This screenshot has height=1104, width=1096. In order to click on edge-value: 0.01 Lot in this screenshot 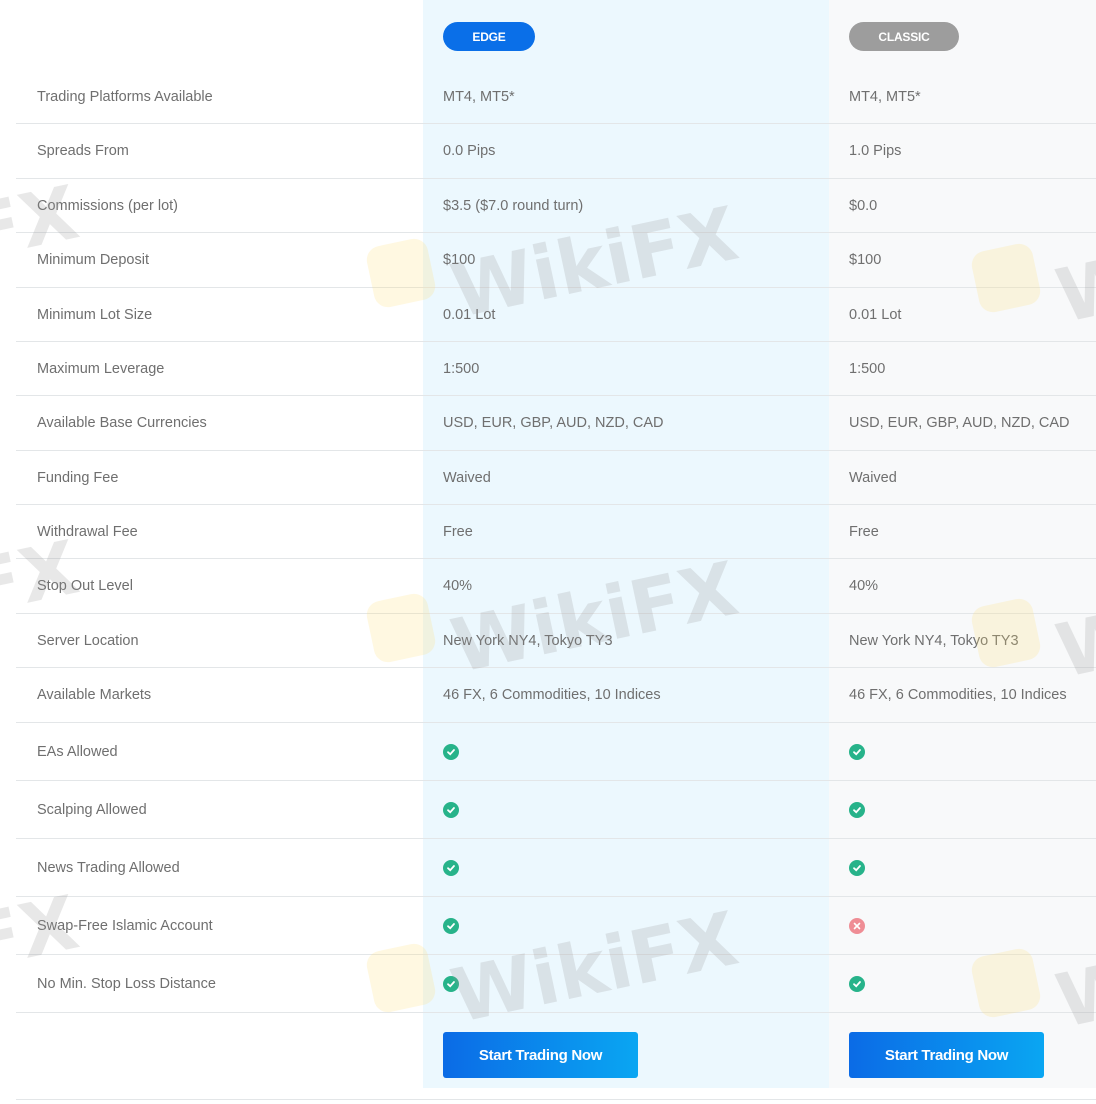, I will do `click(469, 314)`.